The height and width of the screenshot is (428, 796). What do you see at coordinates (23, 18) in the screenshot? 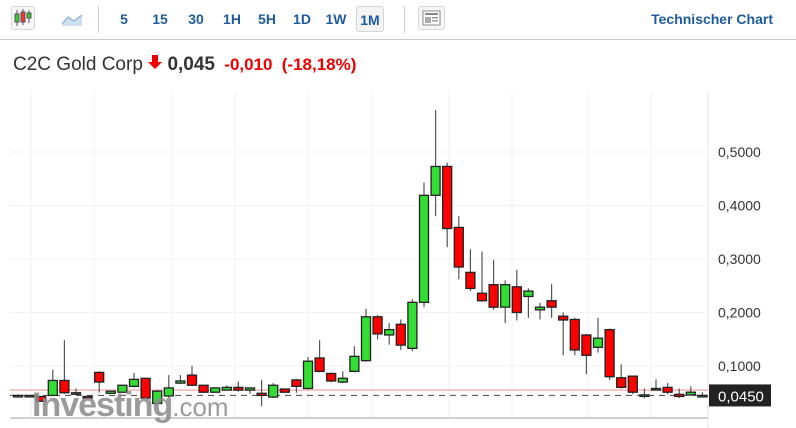
I see `candlestick-icon` at bounding box center [23, 18].